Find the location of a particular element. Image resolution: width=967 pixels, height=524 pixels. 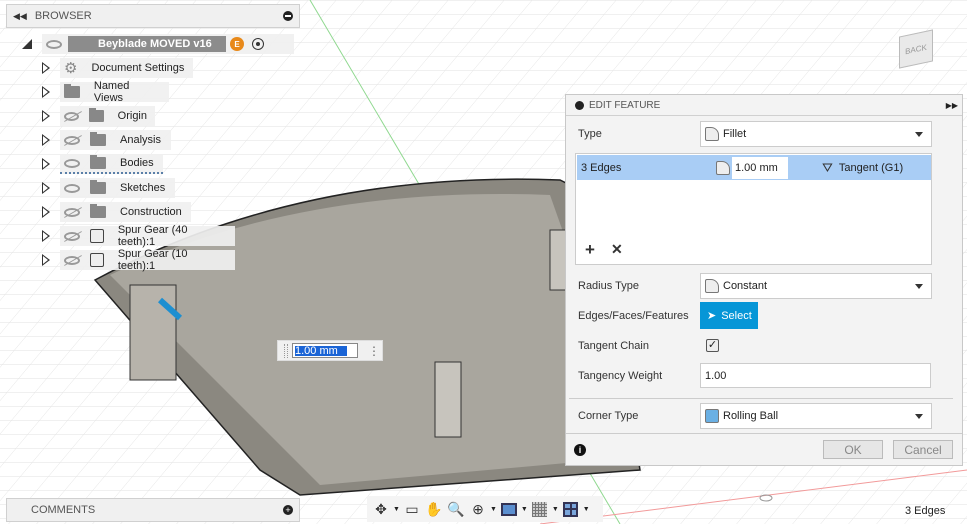

pan-hand-icon: ✋ is located at coordinates (434, 509).